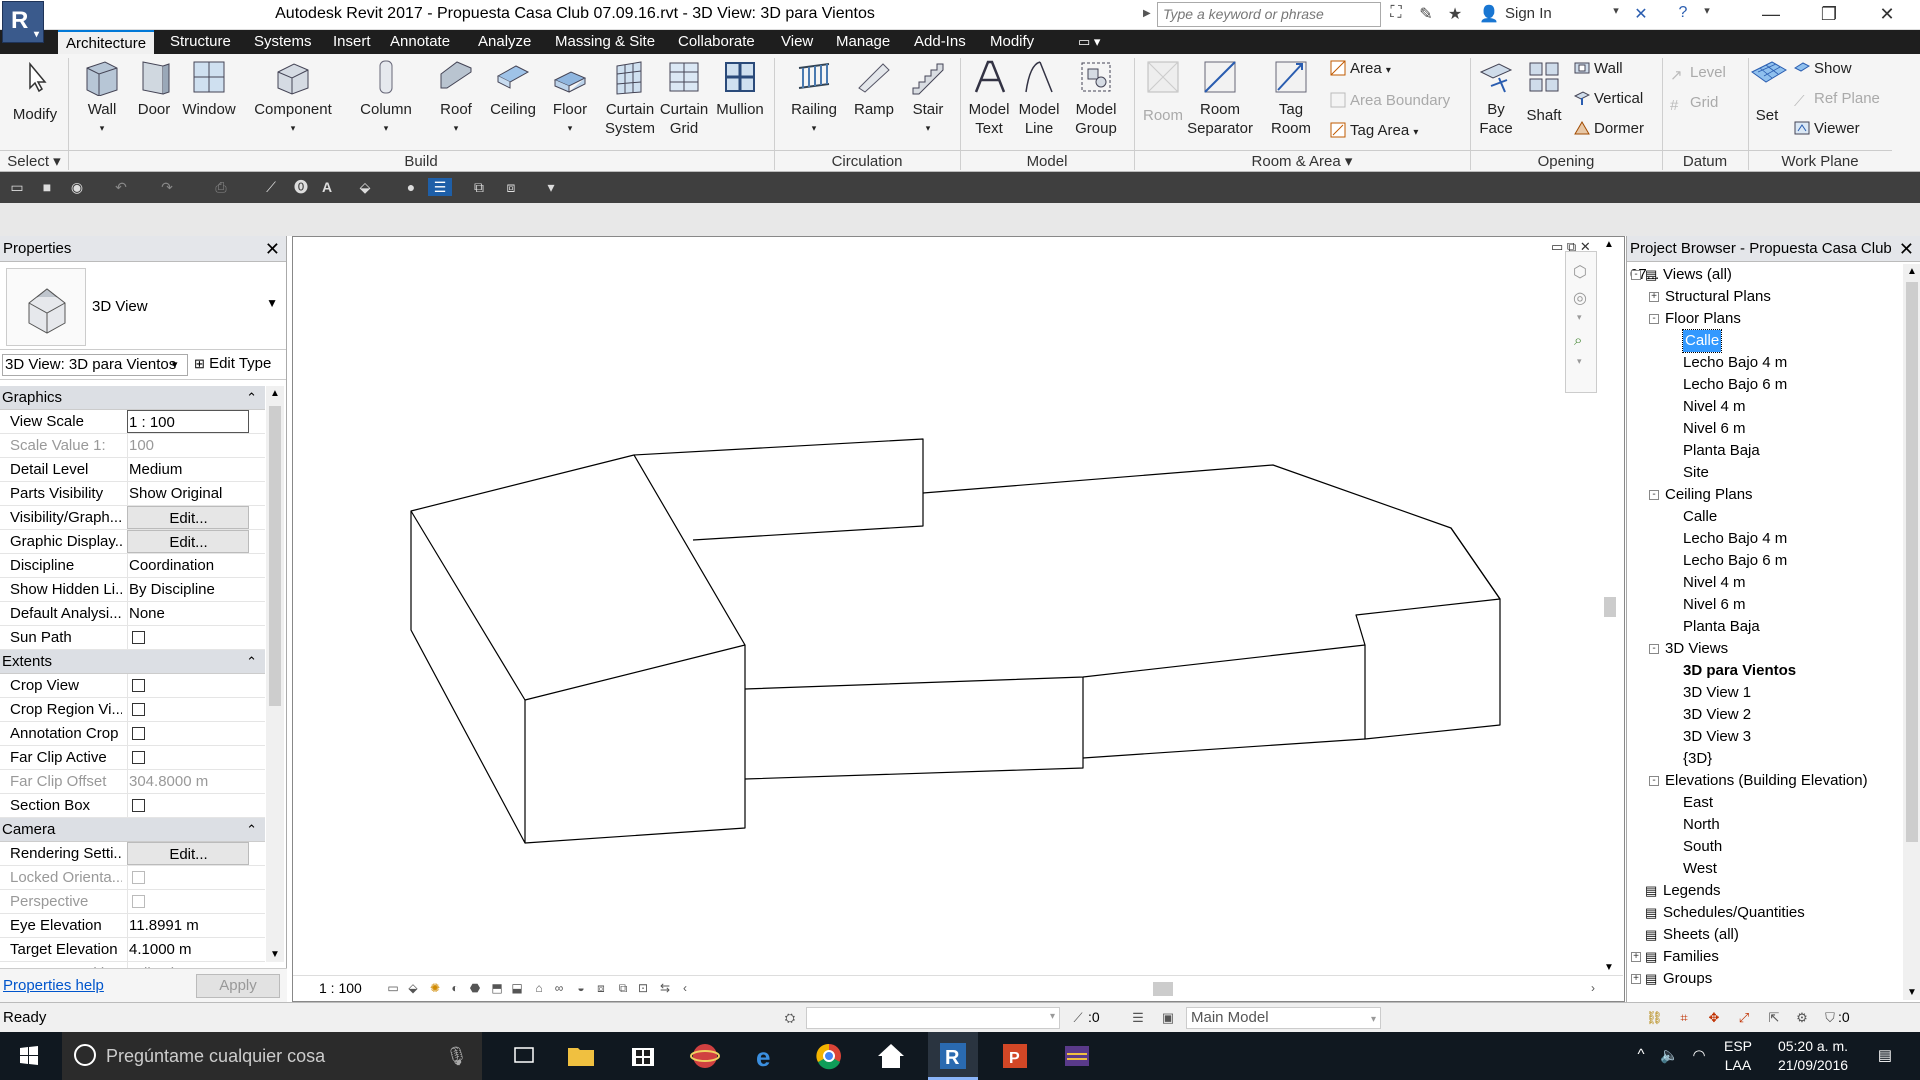  Describe the element at coordinates (1302, 161) in the screenshot. I see `panel-room-area: Room & Area ▾` at that location.